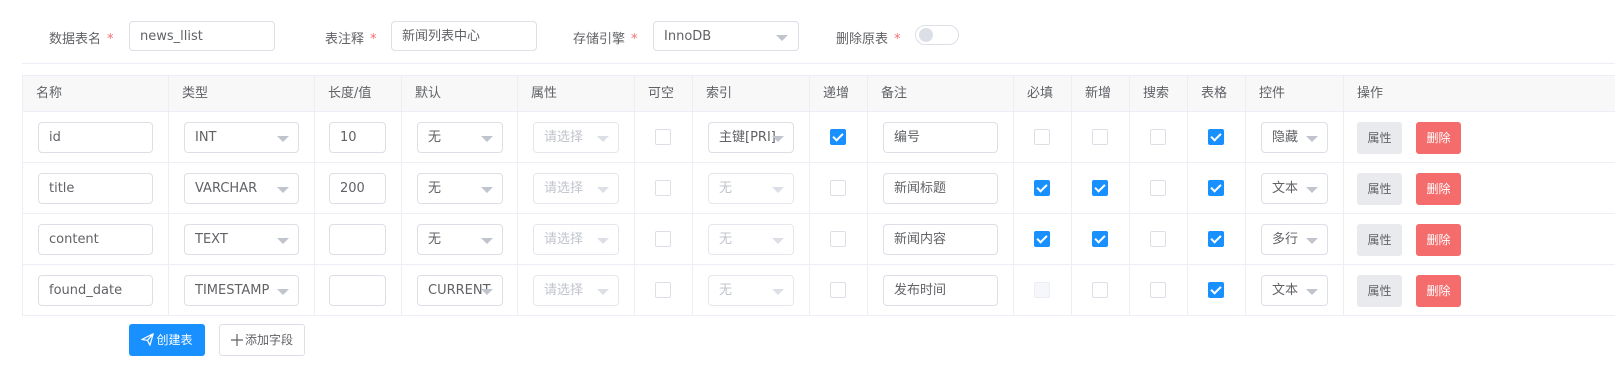 The height and width of the screenshot is (392, 1615). I want to click on field-name-input: id, so click(95, 137).